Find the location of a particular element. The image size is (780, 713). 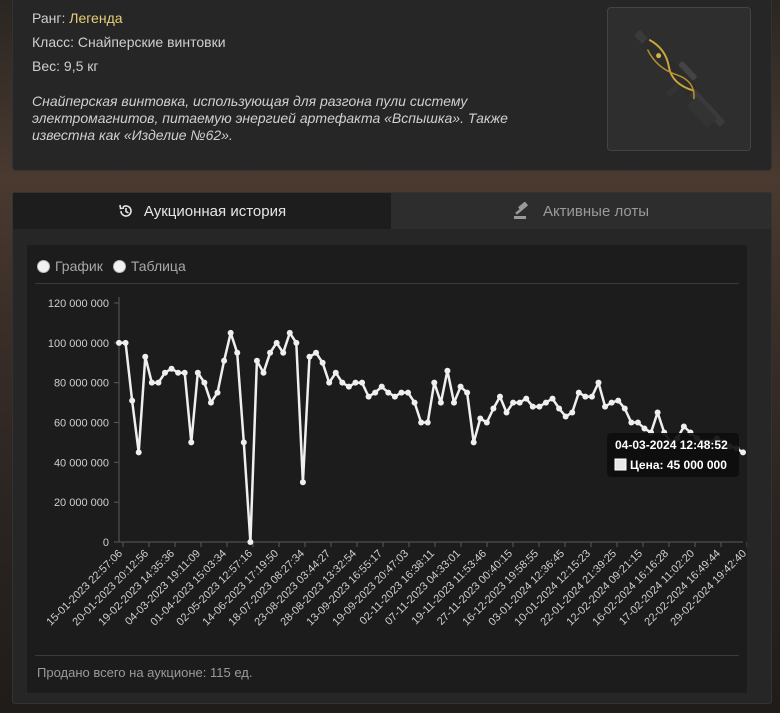

radio-table is located at coordinates (119, 266).